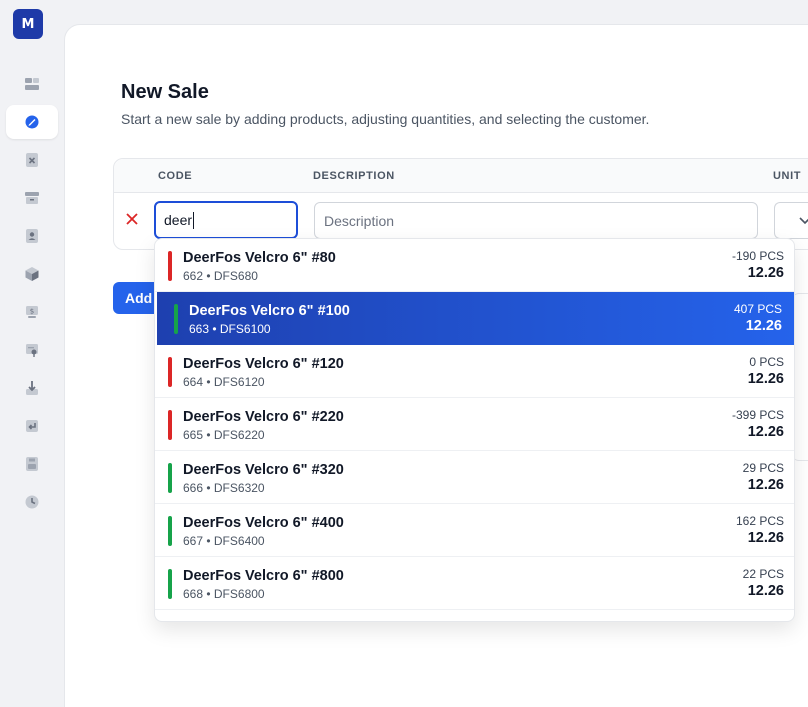 This screenshot has width=808, height=707. What do you see at coordinates (263, 470) in the screenshot?
I see `product-name: DeerFos Velcro 6" #320` at bounding box center [263, 470].